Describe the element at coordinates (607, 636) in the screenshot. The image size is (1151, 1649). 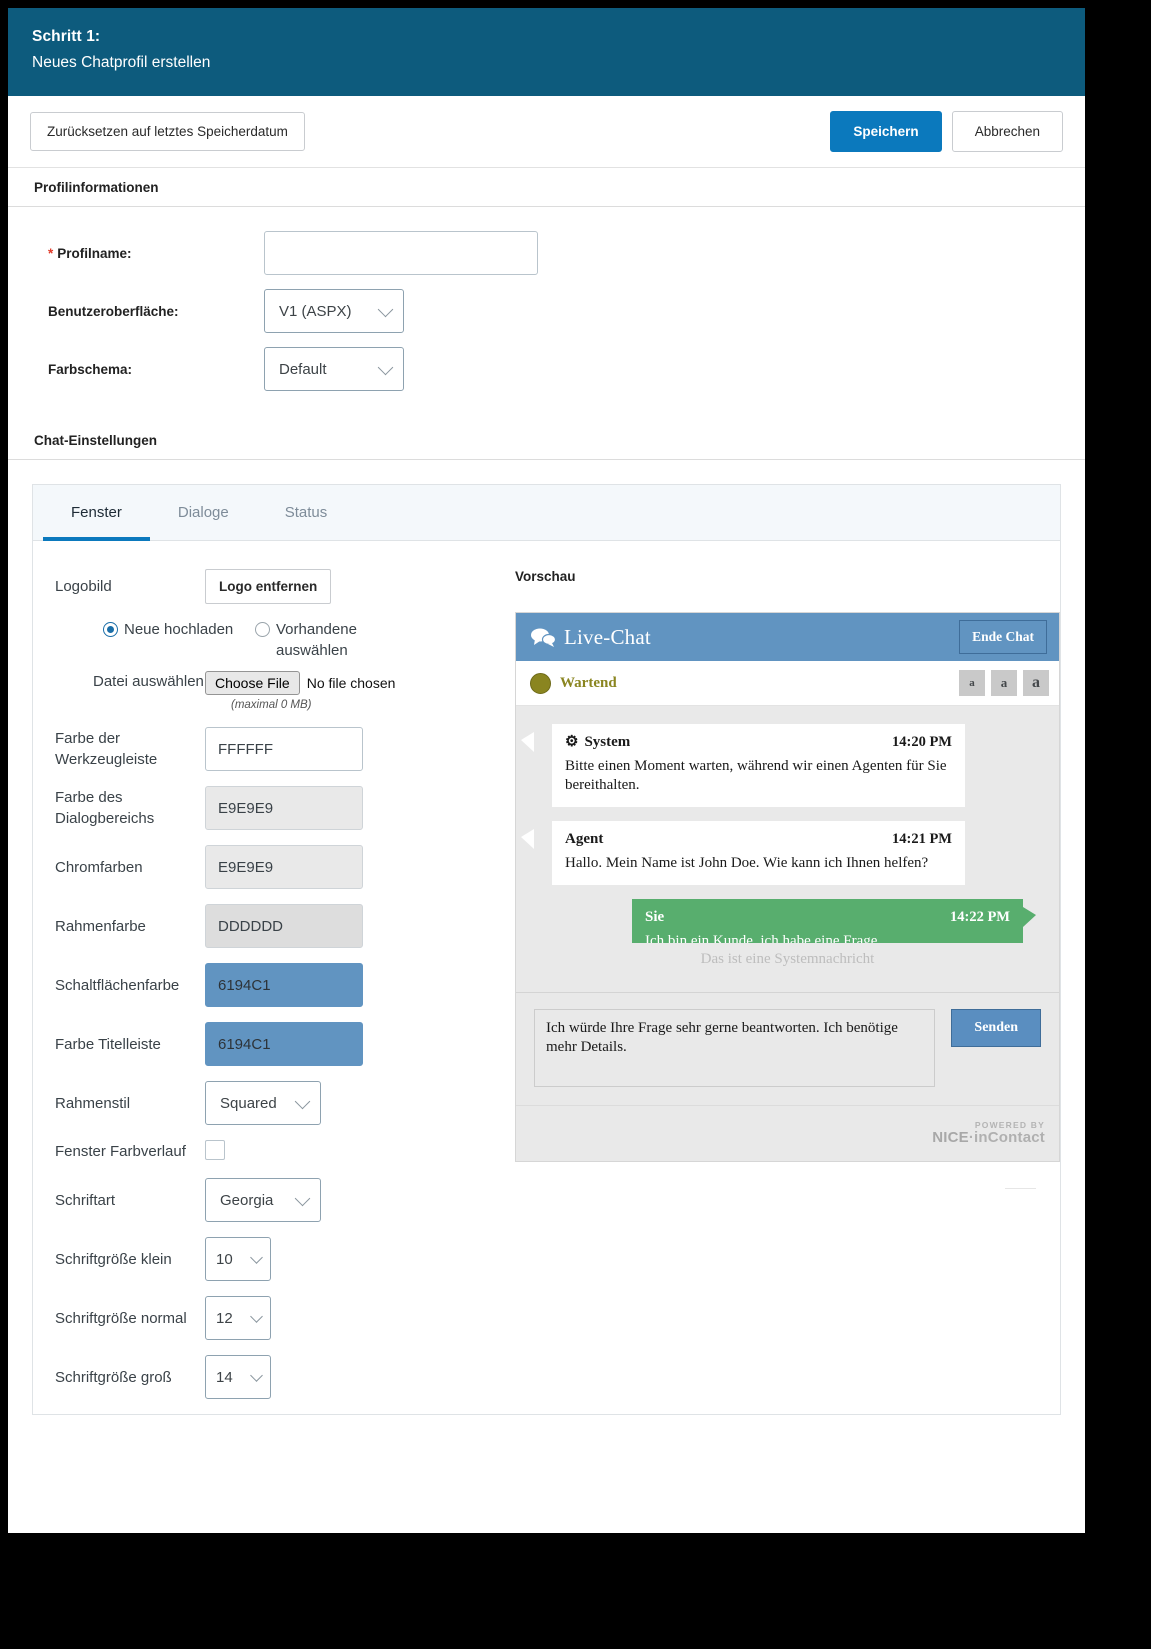
I see `chat-title-text: Live-Chat` at that location.